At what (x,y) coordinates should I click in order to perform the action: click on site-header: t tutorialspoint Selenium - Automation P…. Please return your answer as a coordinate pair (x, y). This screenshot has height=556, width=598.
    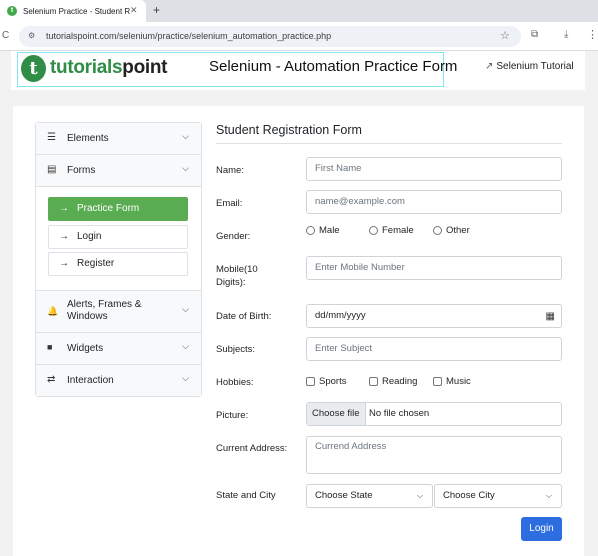
    Looking at the image, I should click on (298, 70).